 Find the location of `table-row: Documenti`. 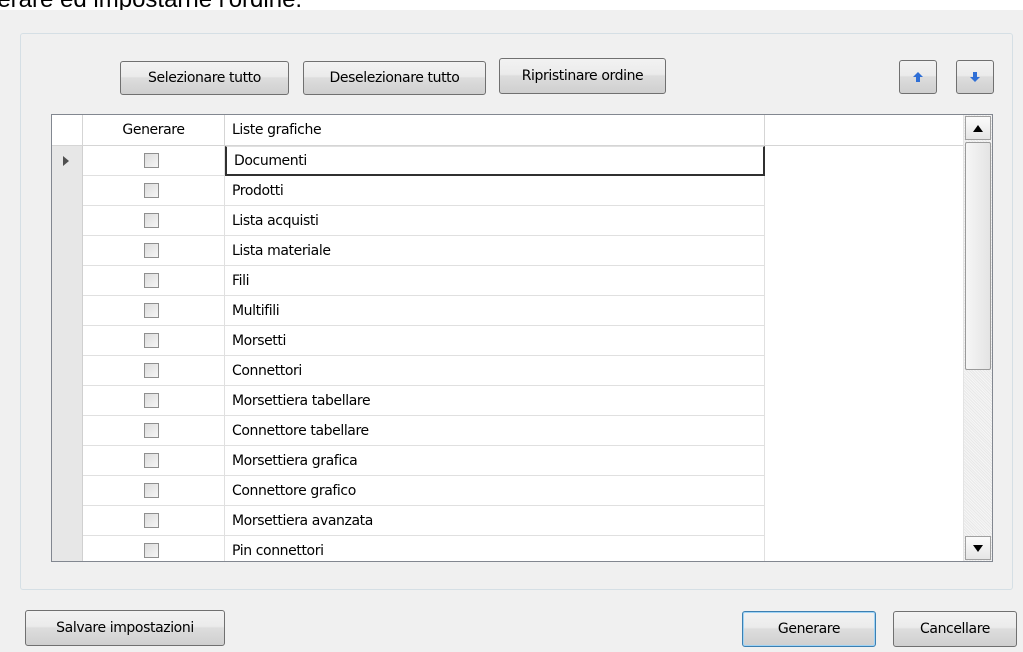

table-row: Documenti is located at coordinates (508, 161).